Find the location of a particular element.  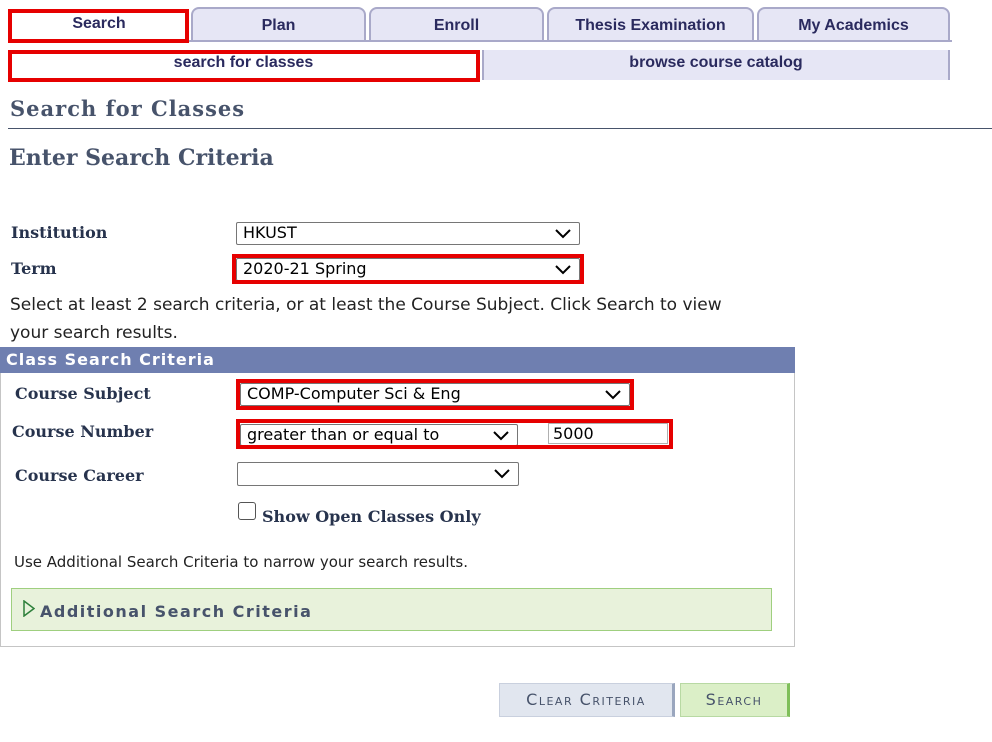

course-career-select is located at coordinates (378, 474).